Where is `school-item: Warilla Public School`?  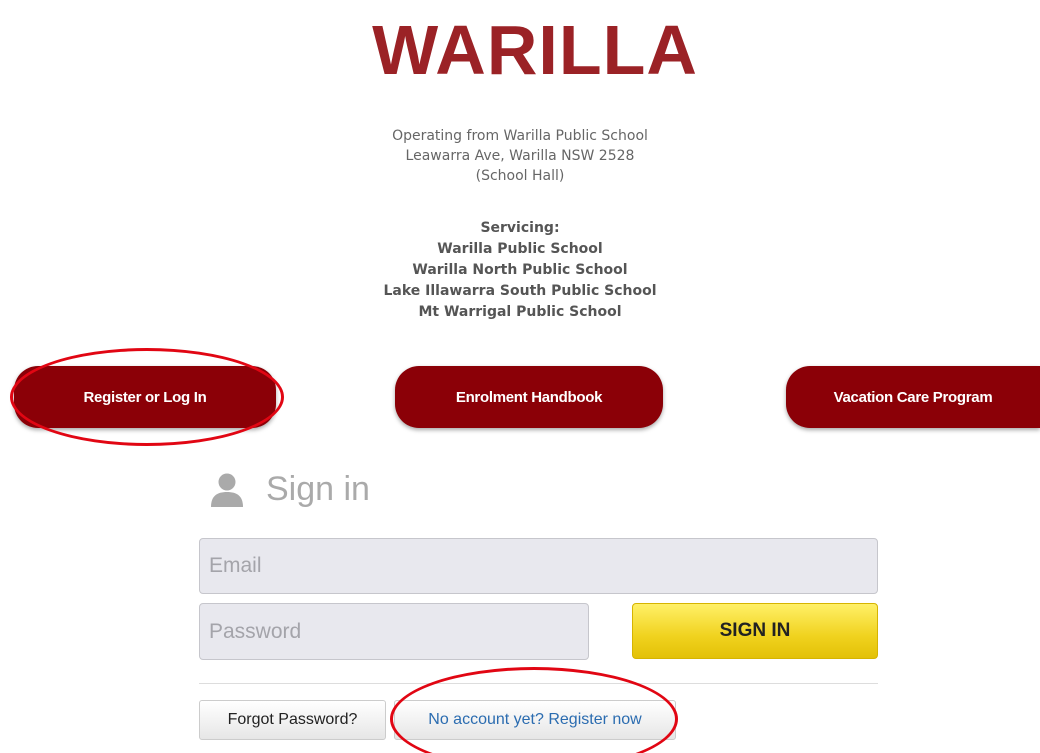
school-item: Warilla Public School is located at coordinates (520, 249).